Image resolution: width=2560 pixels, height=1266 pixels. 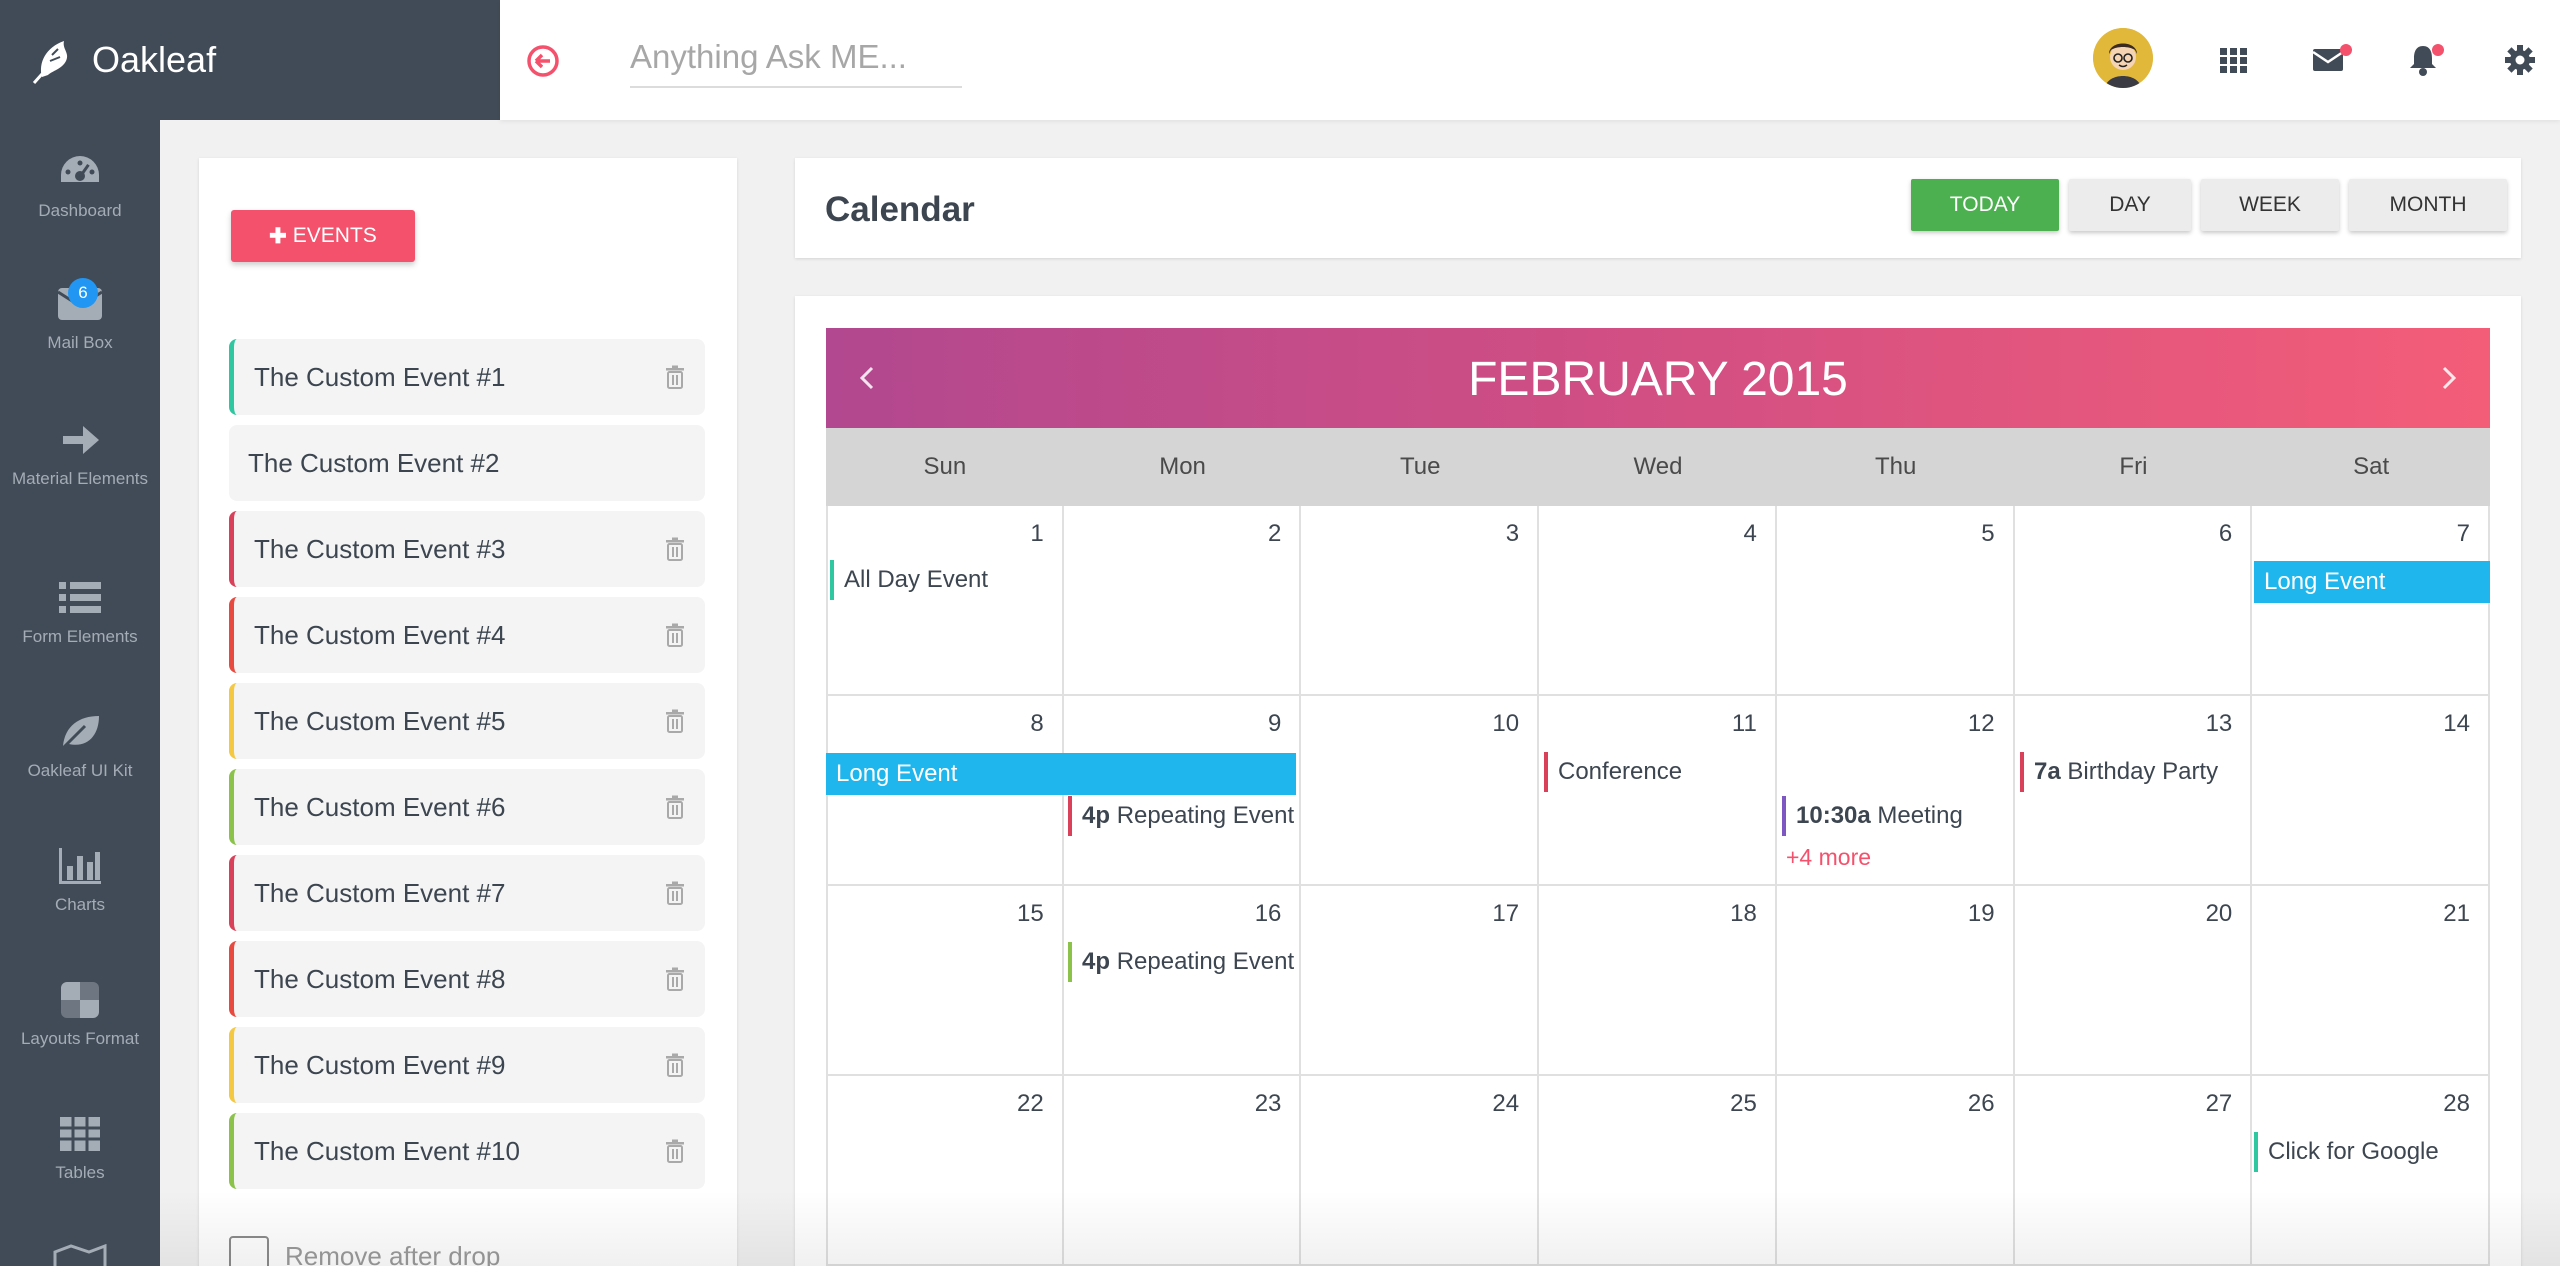 I want to click on sidebar-item-label: Mail Box, so click(x=80, y=342).